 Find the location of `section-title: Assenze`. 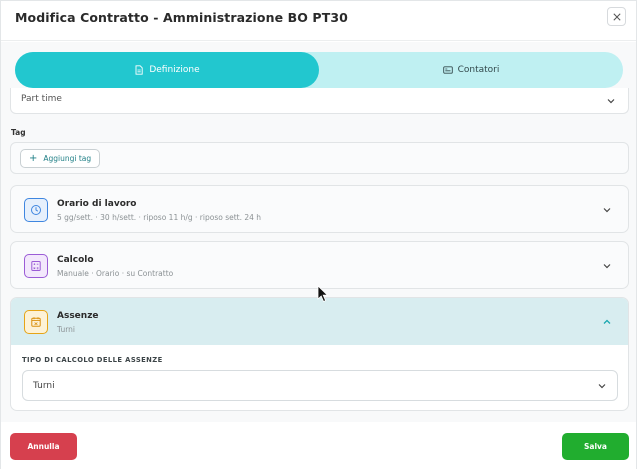

section-title: Assenze is located at coordinates (78, 316).